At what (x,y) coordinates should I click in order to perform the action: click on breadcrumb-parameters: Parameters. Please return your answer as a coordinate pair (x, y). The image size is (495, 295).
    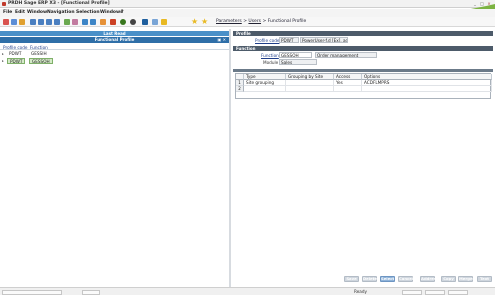
    Looking at the image, I should click on (229, 21).